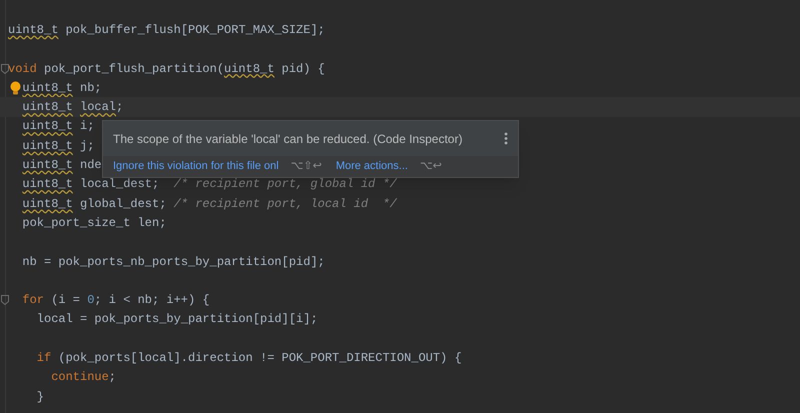  I want to click on code-line: nb = pok_ports_nb_ports_by_partition[pid];, so click(173, 262).